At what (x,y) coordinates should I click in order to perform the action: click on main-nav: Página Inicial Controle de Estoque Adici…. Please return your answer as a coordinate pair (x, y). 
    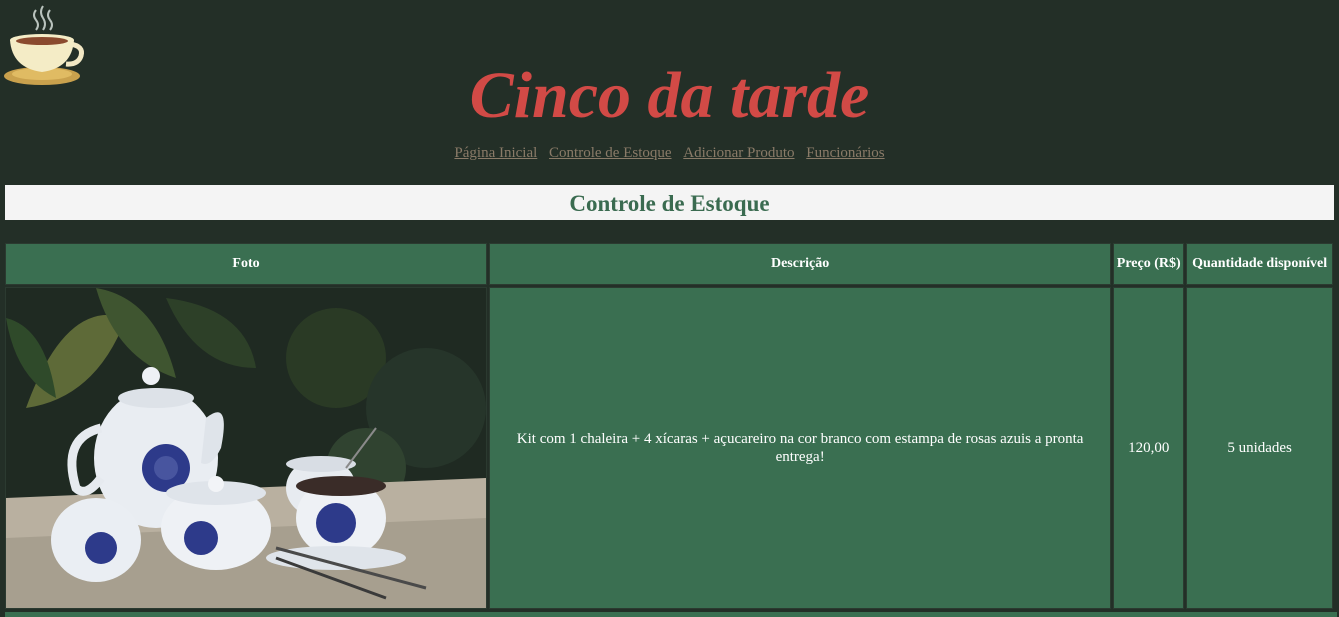
    Looking at the image, I should click on (669, 153).